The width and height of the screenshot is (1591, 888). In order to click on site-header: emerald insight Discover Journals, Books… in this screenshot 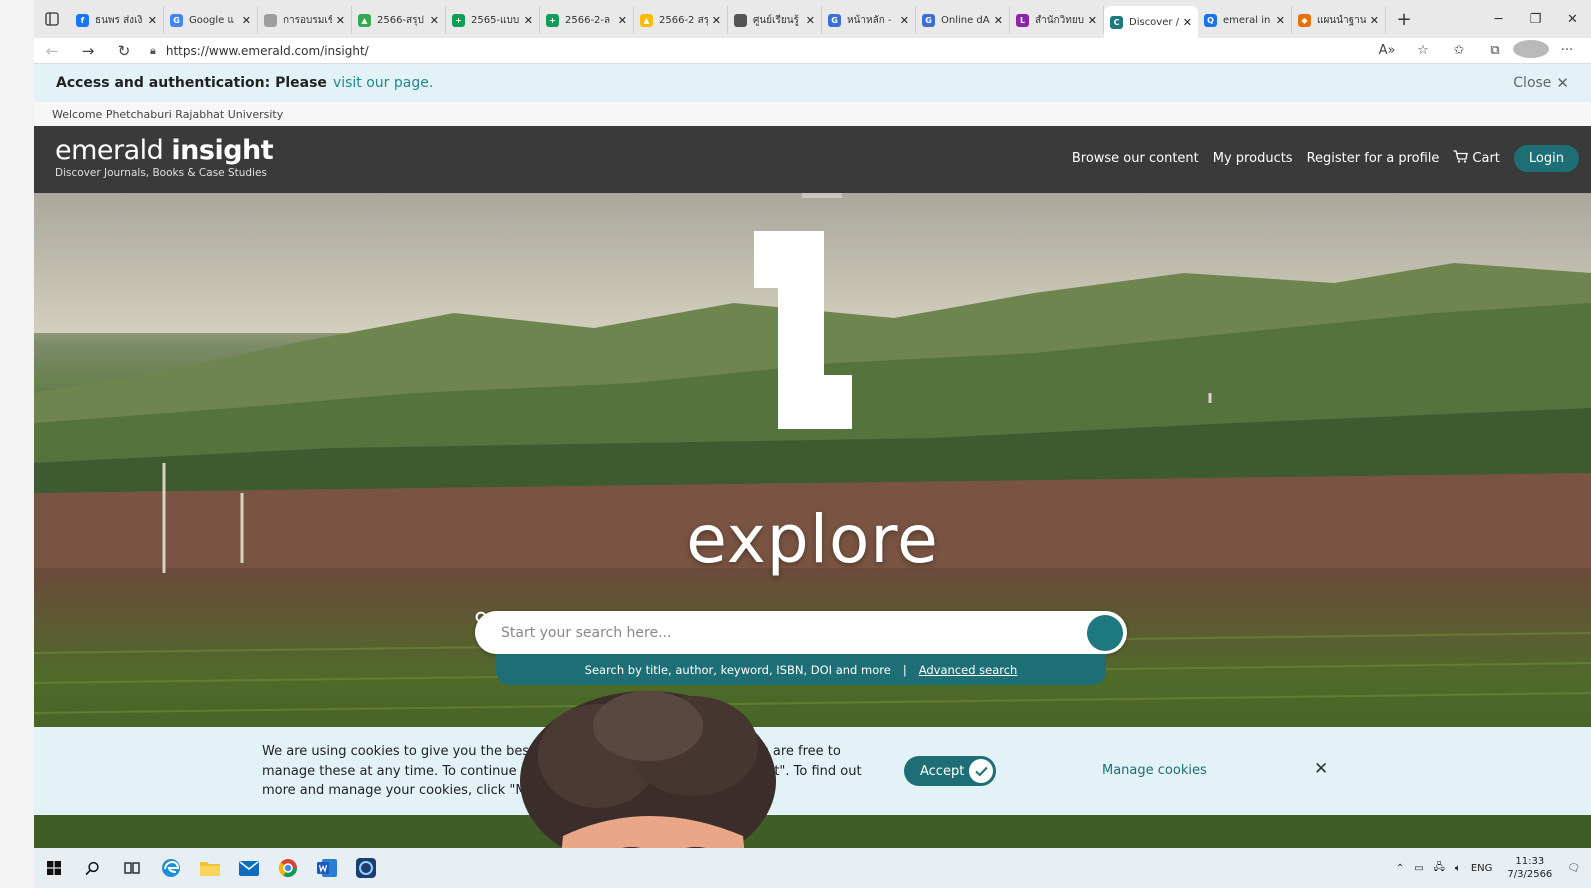, I will do `click(812, 159)`.